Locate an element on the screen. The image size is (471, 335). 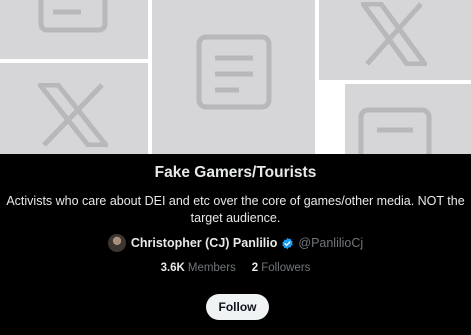
follow-button: Follow is located at coordinates (237, 307).